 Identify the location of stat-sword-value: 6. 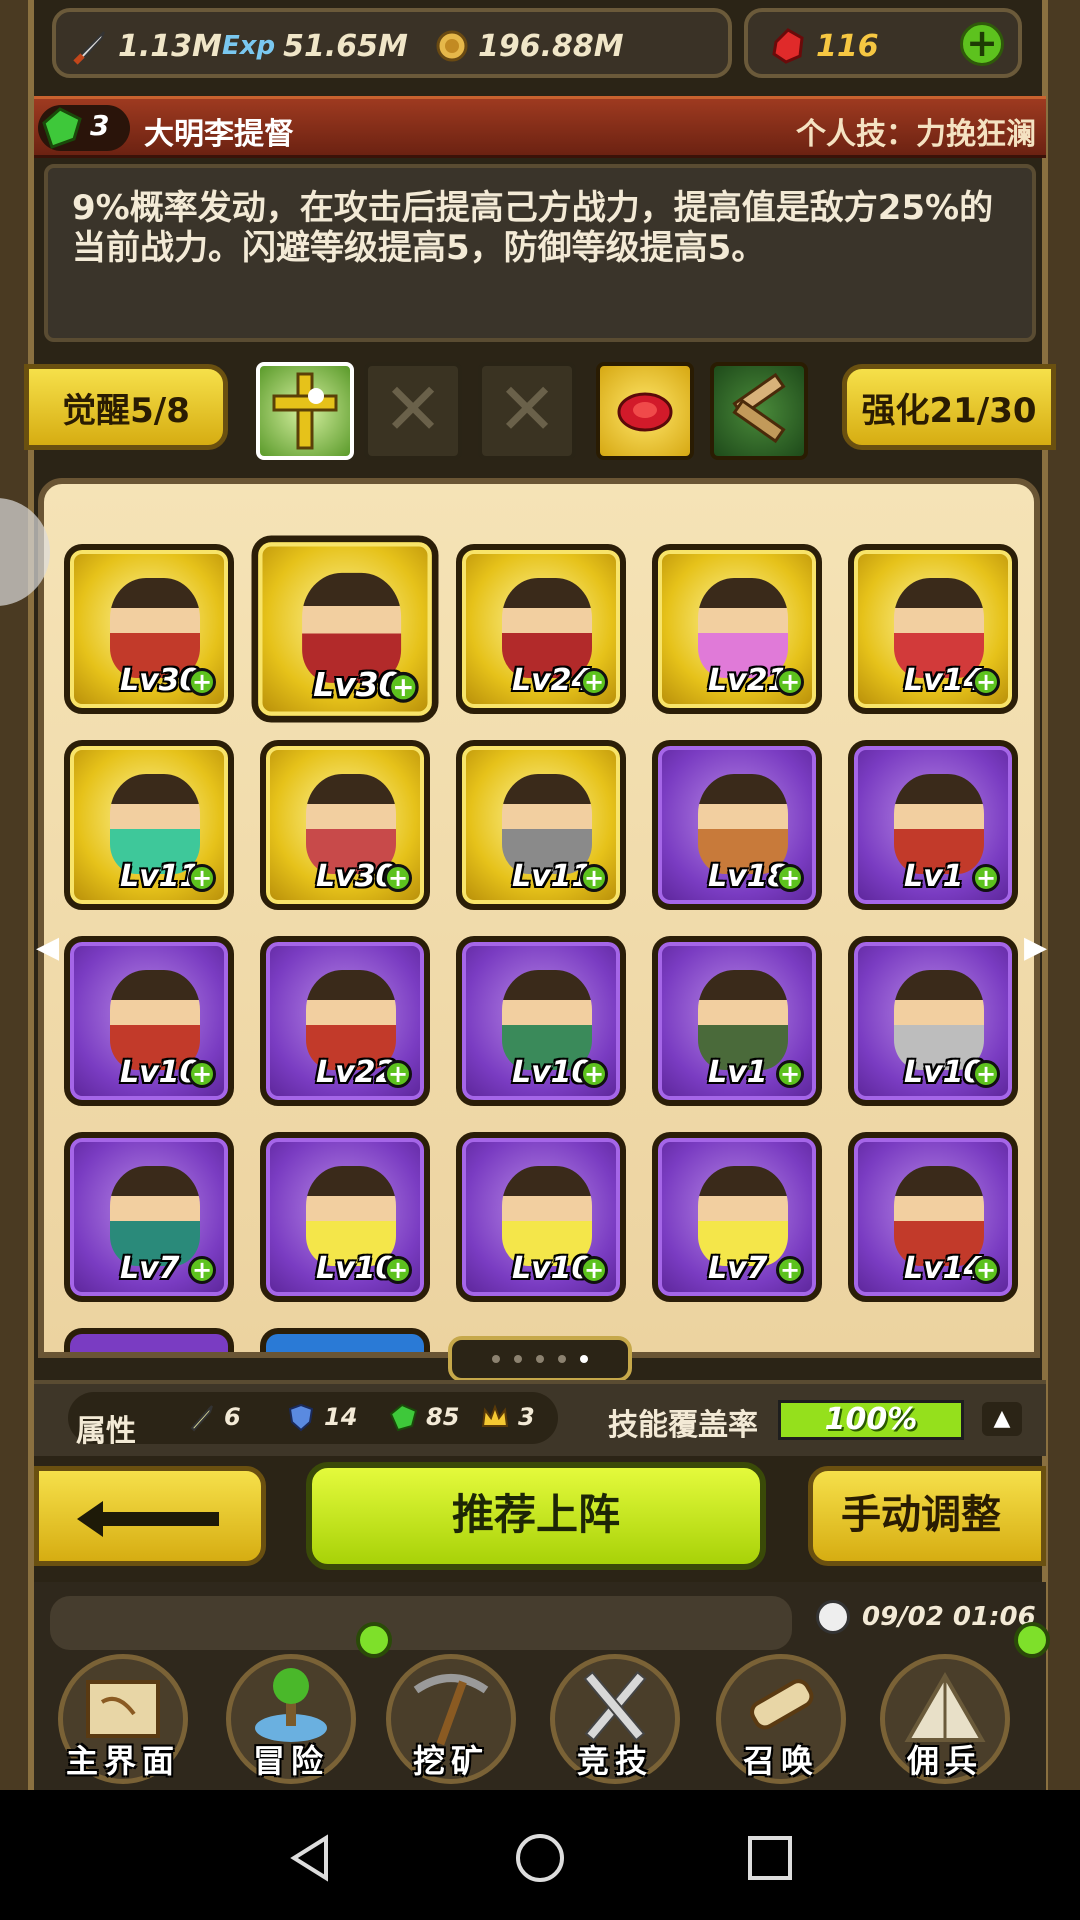
(232, 1417).